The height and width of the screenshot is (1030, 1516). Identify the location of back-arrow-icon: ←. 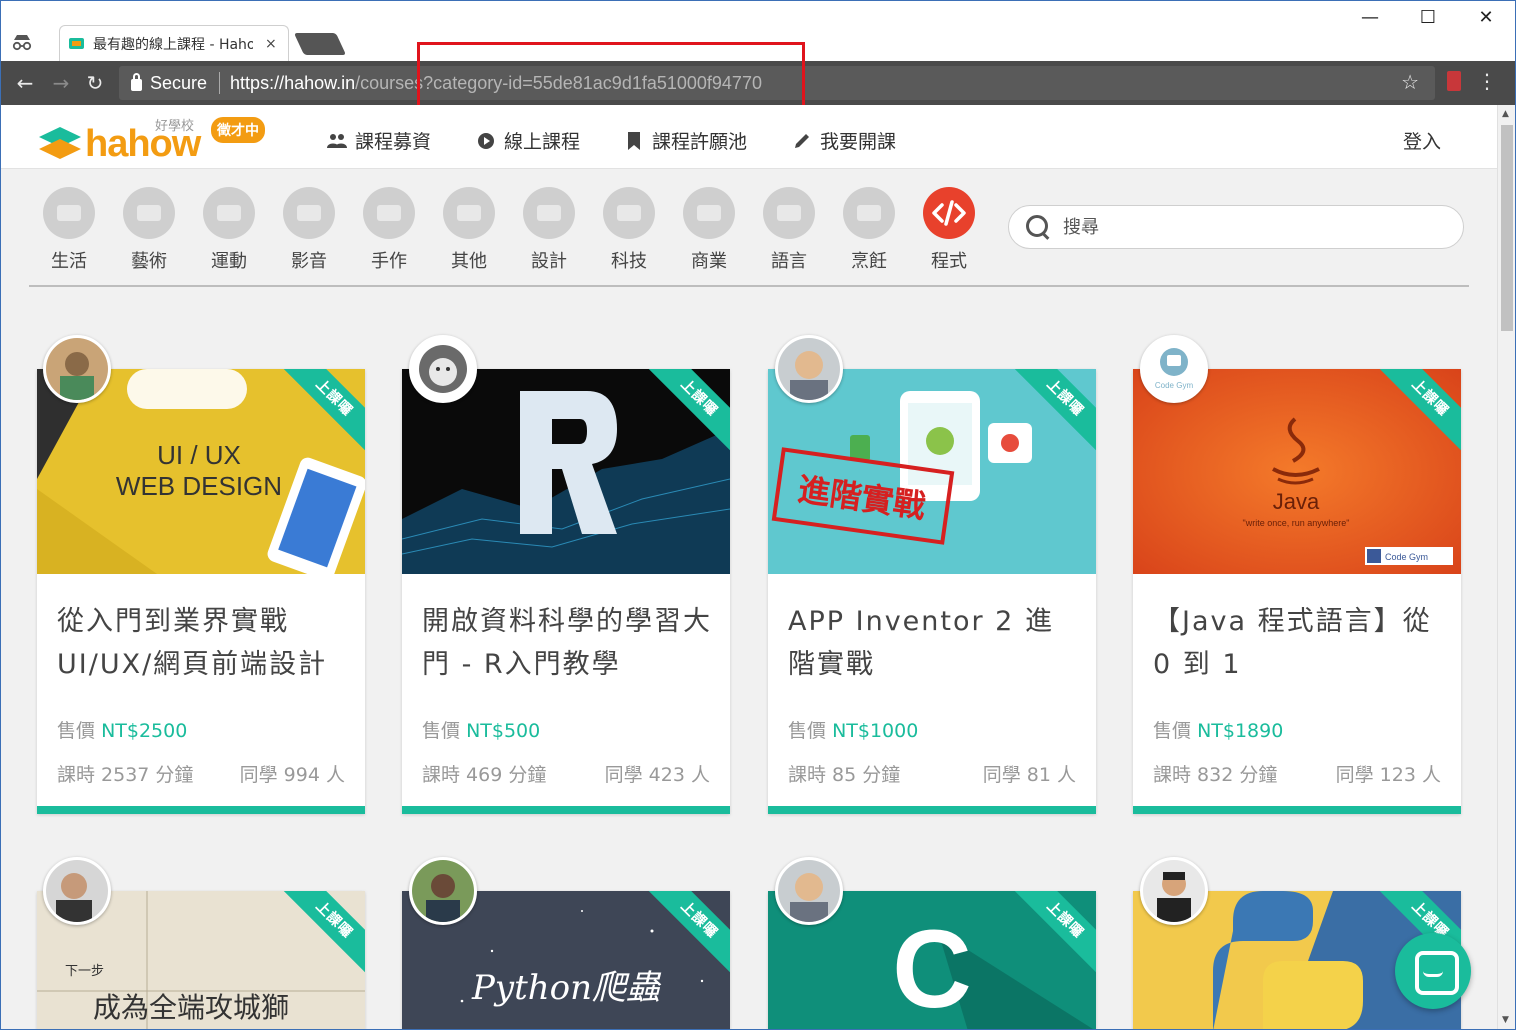
(25, 83).